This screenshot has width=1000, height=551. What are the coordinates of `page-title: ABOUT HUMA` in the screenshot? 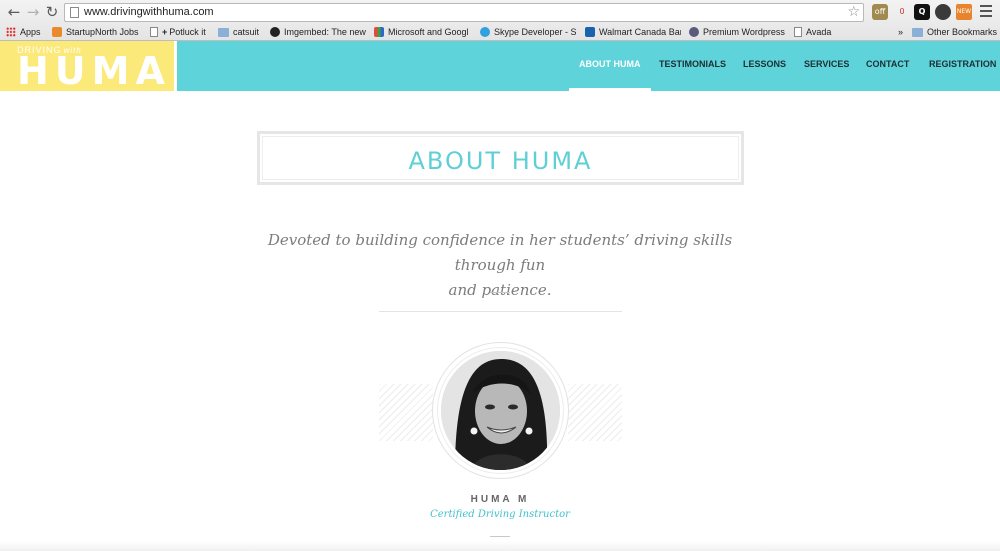 It's located at (500, 161).